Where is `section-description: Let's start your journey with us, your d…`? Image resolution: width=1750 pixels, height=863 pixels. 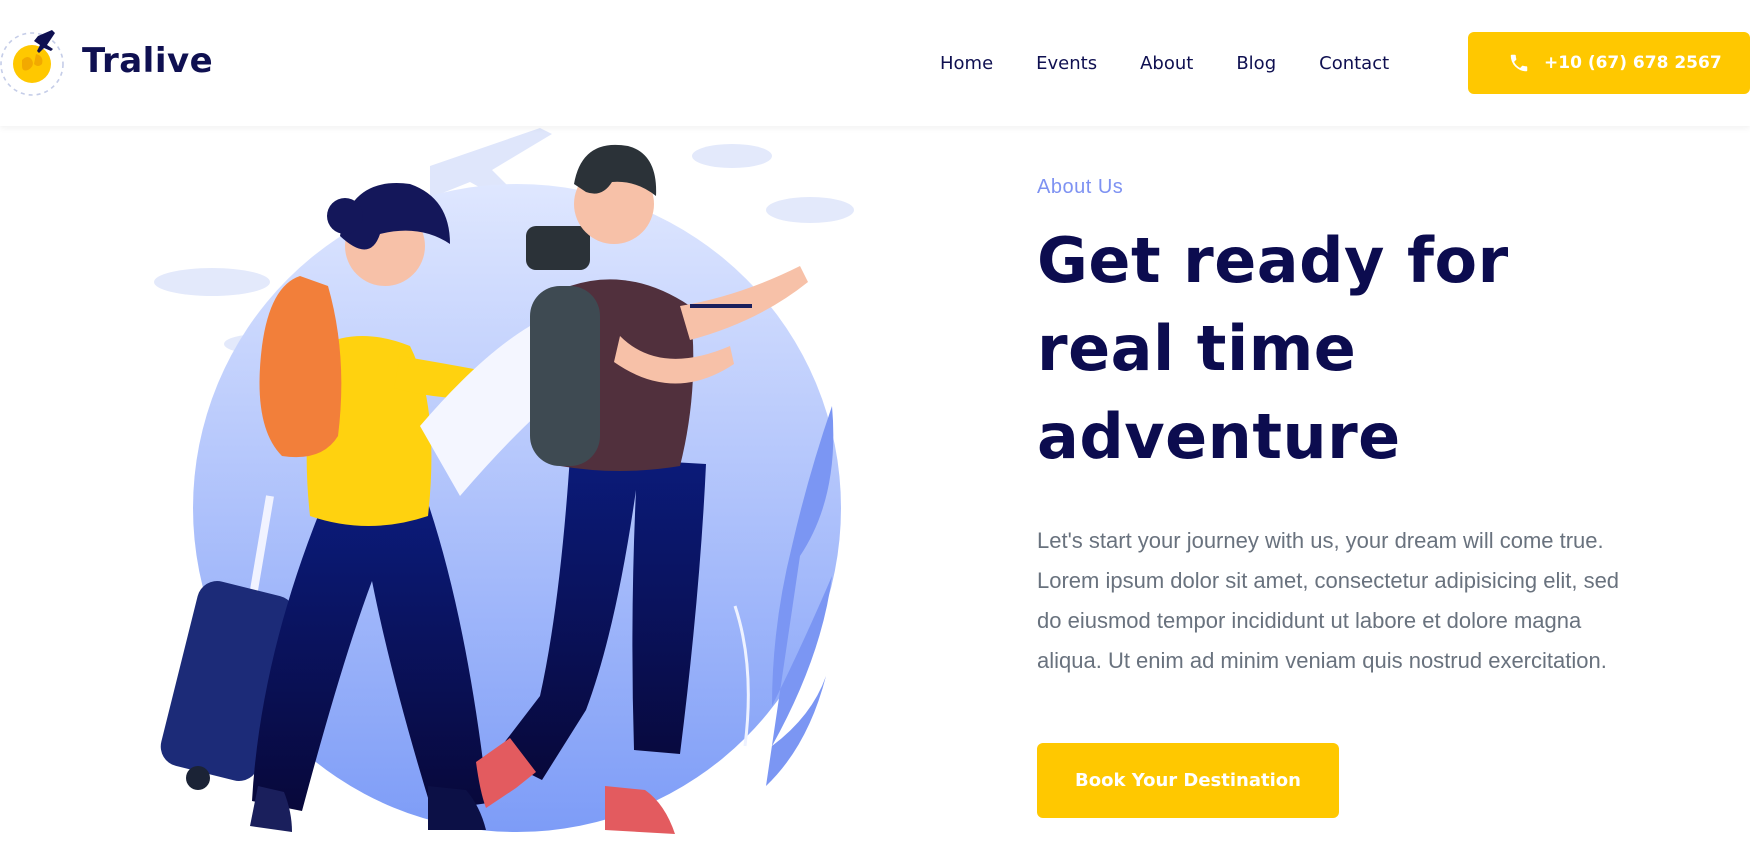 section-description: Let's start your journey with us, your d… is located at coordinates (1328, 600).